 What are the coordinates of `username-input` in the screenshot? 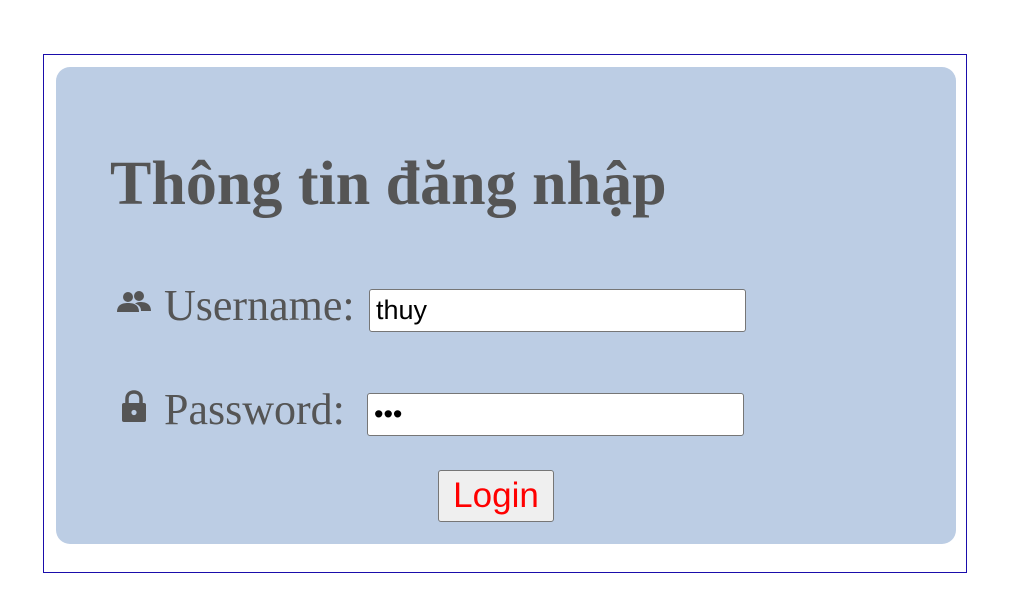 It's located at (557, 310).